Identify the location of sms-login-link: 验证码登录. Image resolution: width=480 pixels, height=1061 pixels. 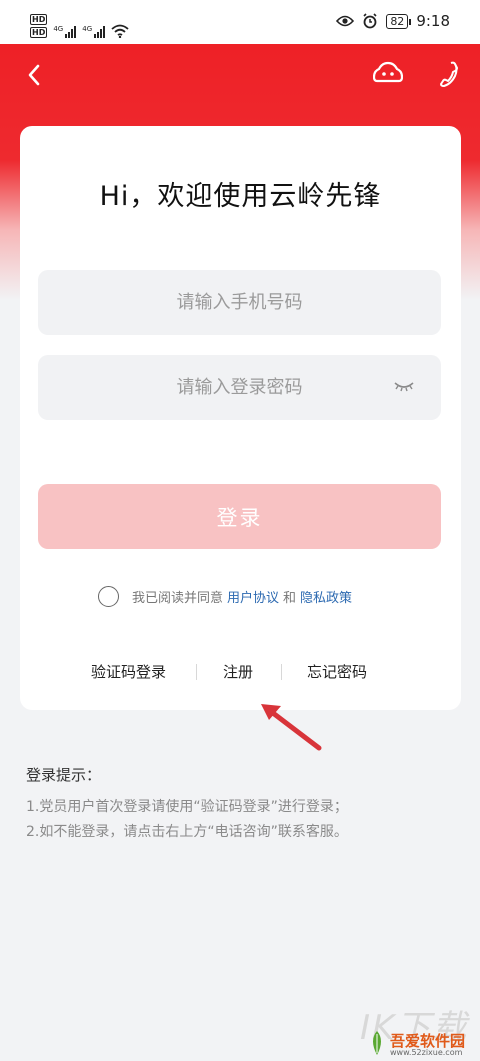
(128, 671).